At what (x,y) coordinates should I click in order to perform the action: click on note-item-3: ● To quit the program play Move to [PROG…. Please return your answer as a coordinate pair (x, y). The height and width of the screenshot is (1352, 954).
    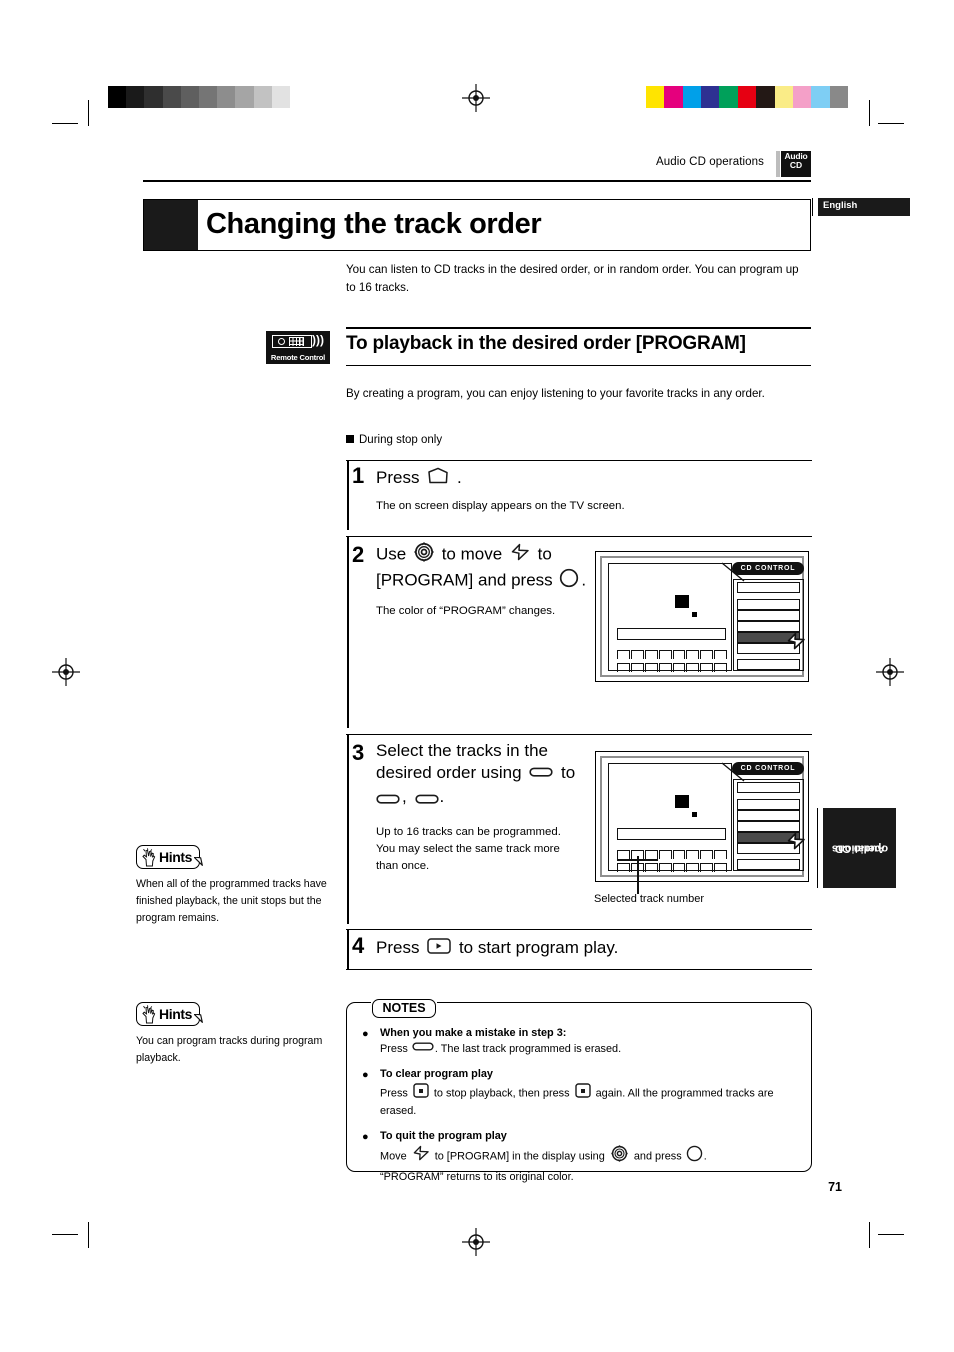
    Looking at the image, I should click on (581, 1157).